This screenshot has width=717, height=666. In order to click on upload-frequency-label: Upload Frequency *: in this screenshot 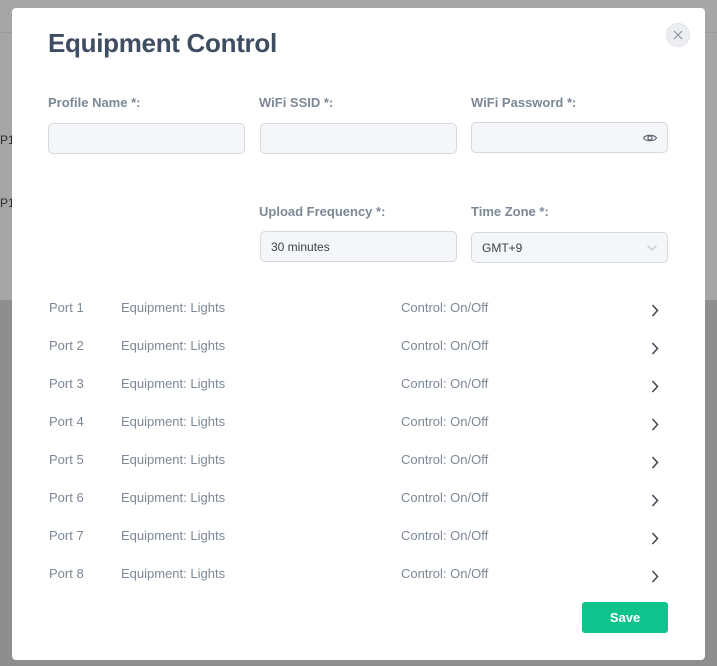, I will do `click(322, 211)`.